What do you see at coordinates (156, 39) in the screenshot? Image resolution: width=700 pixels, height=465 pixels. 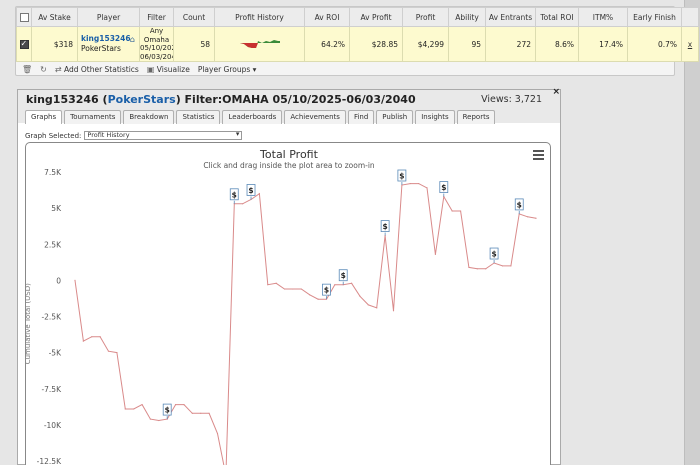 I see `filter-line: Omaha` at bounding box center [156, 39].